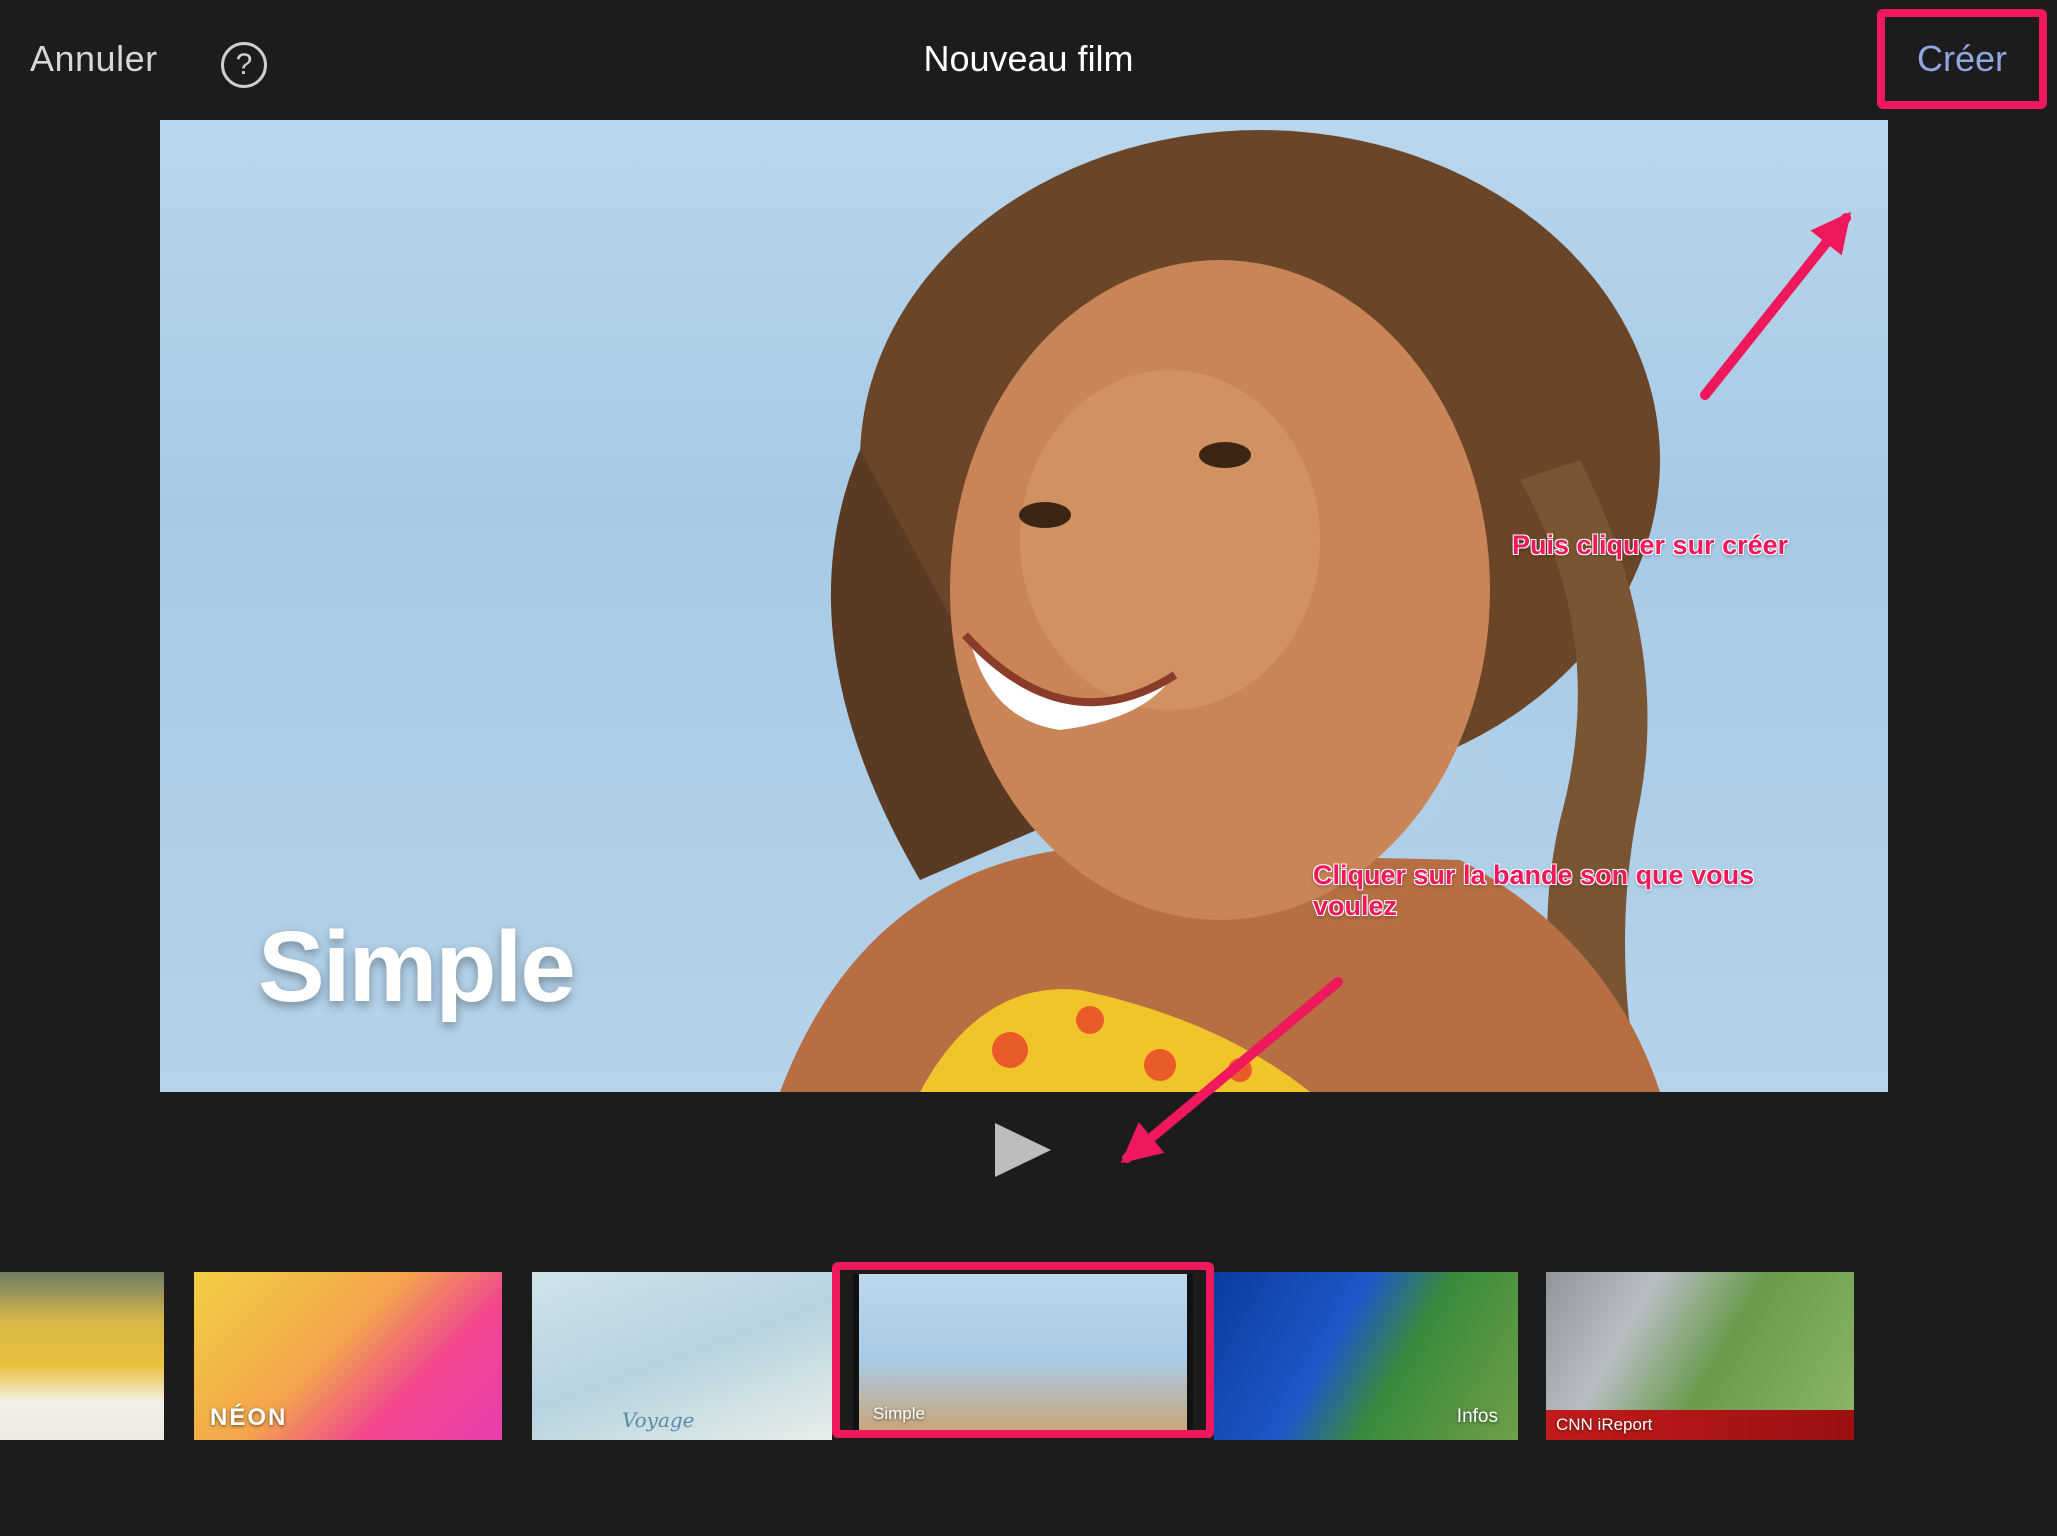 The height and width of the screenshot is (1536, 2057). I want to click on theme-thumbnail-news: Infos, so click(1366, 1356).